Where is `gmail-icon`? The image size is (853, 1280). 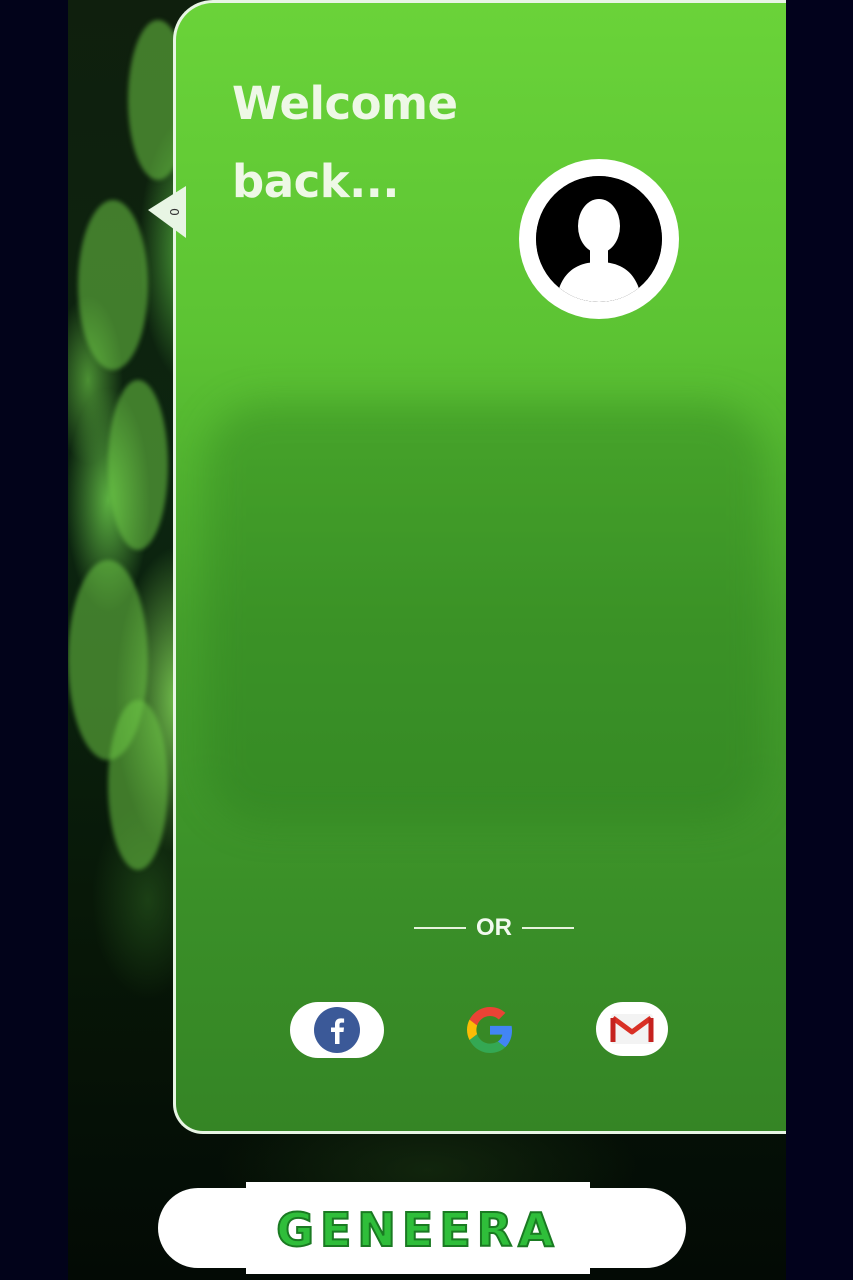
gmail-icon is located at coordinates (632, 1029).